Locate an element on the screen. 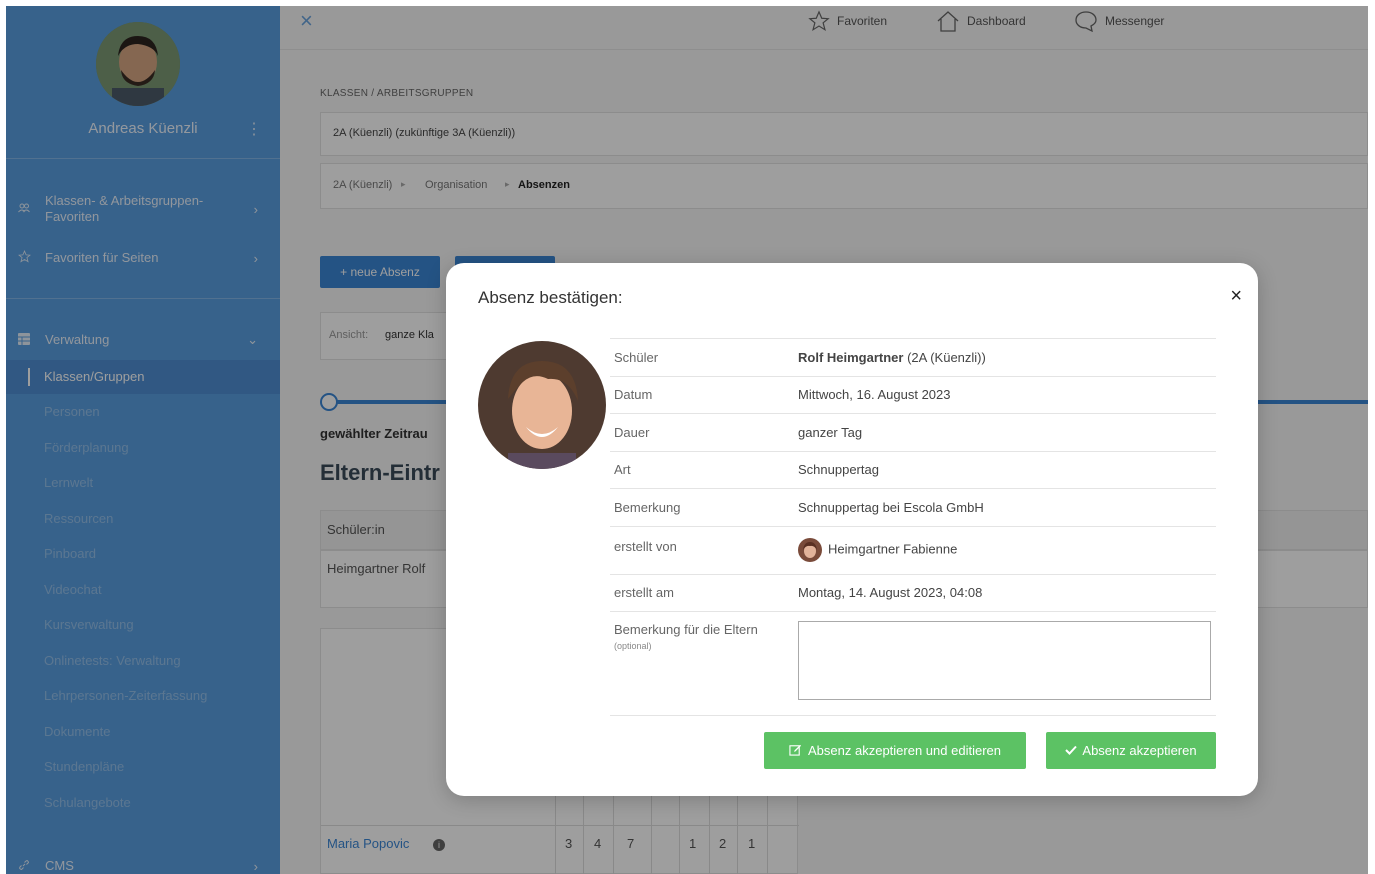  student-class: (2A (Küenzli)) is located at coordinates (946, 357).